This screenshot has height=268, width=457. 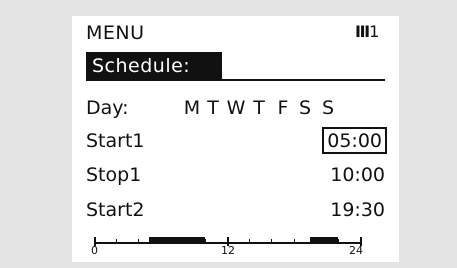 What do you see at coordinates (357, 210) in the screenshot?
I see `start2-value: 19:30` at bounding box center [357, 210].